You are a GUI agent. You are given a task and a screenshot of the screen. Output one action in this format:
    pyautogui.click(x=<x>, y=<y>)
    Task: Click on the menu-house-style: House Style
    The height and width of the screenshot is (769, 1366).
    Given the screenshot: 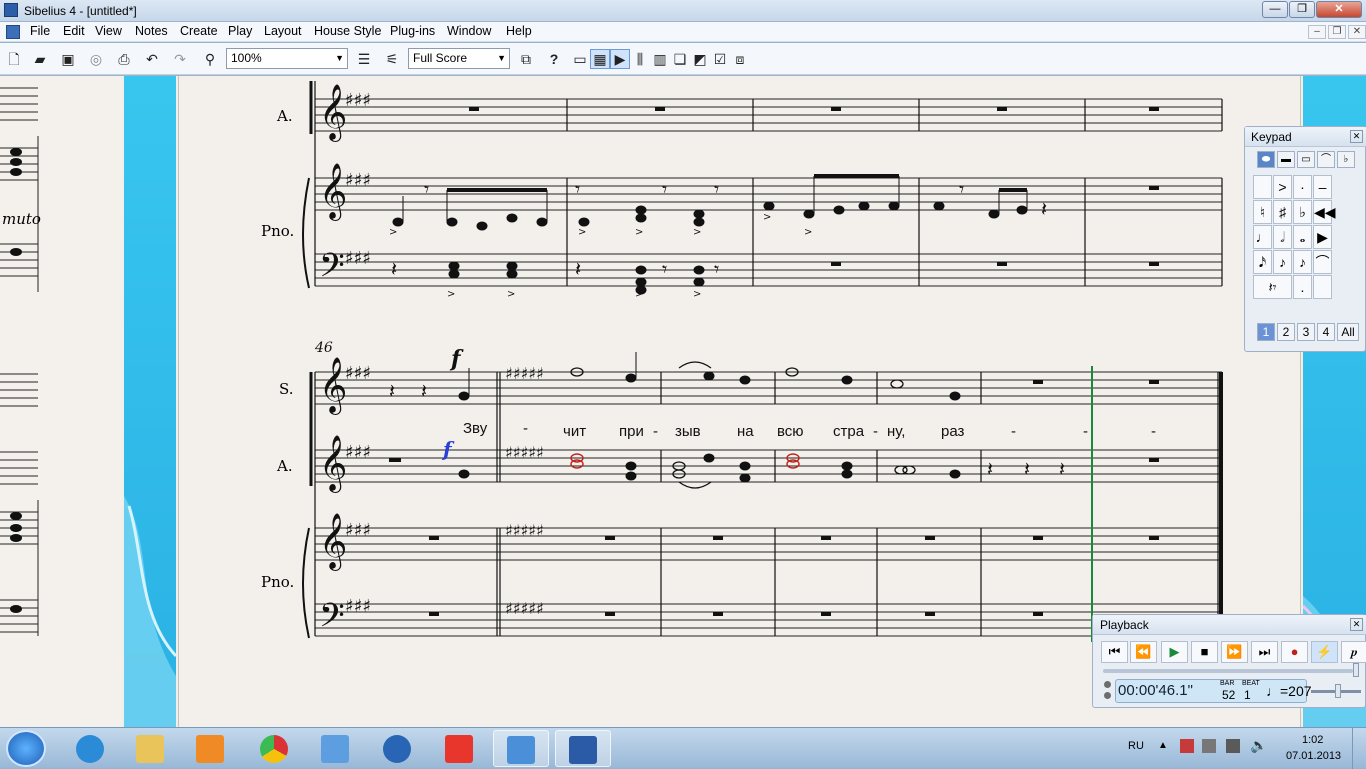 What is the action you would take?
    pyautogui.click(x=347, y=31)
    